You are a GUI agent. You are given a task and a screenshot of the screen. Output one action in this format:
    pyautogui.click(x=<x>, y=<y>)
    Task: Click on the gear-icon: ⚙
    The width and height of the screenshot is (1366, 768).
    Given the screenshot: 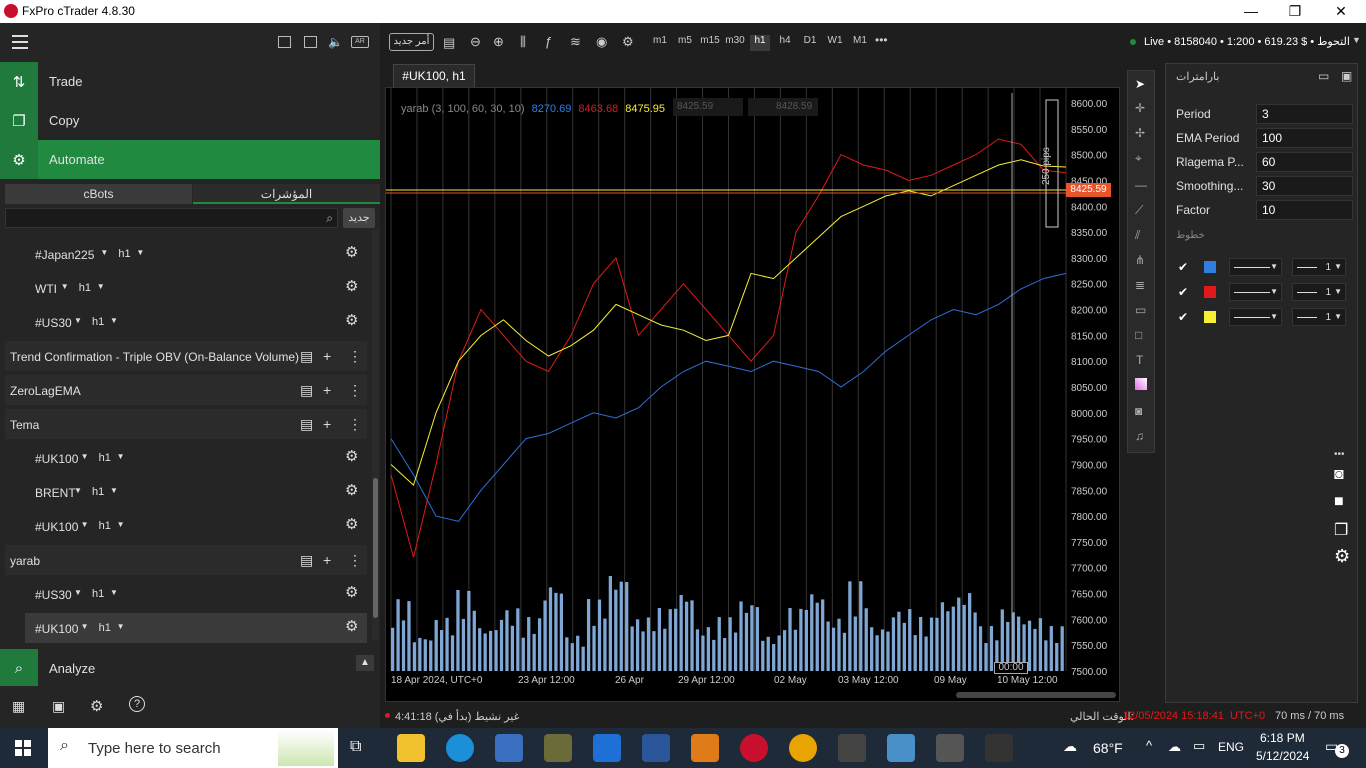 What is the action you would take?
    pyautogui.click(x=1342, y=556)
    